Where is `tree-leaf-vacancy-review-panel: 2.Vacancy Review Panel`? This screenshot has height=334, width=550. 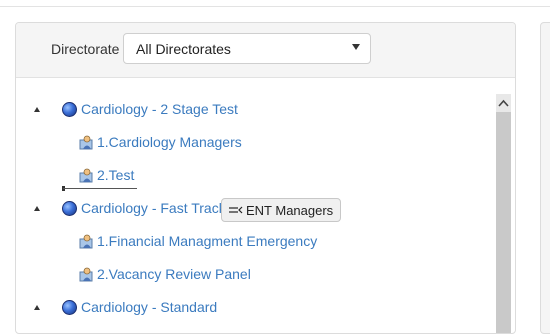 tree-leaf-vacancy-review-panel: 2.Vacancy Review Panel is located at coordinates (164, 274).